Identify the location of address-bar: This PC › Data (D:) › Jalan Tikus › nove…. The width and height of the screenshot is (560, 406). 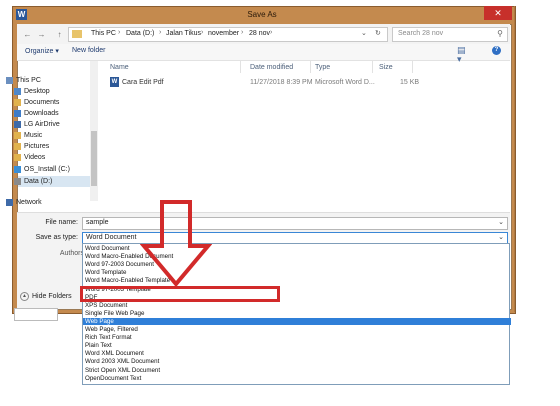
(228, 34).